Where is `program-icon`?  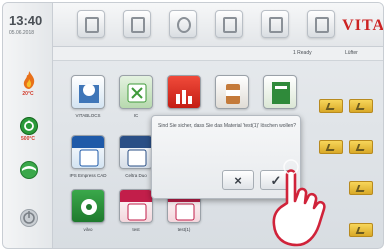
program-icon is located at coordinates (91, 24).